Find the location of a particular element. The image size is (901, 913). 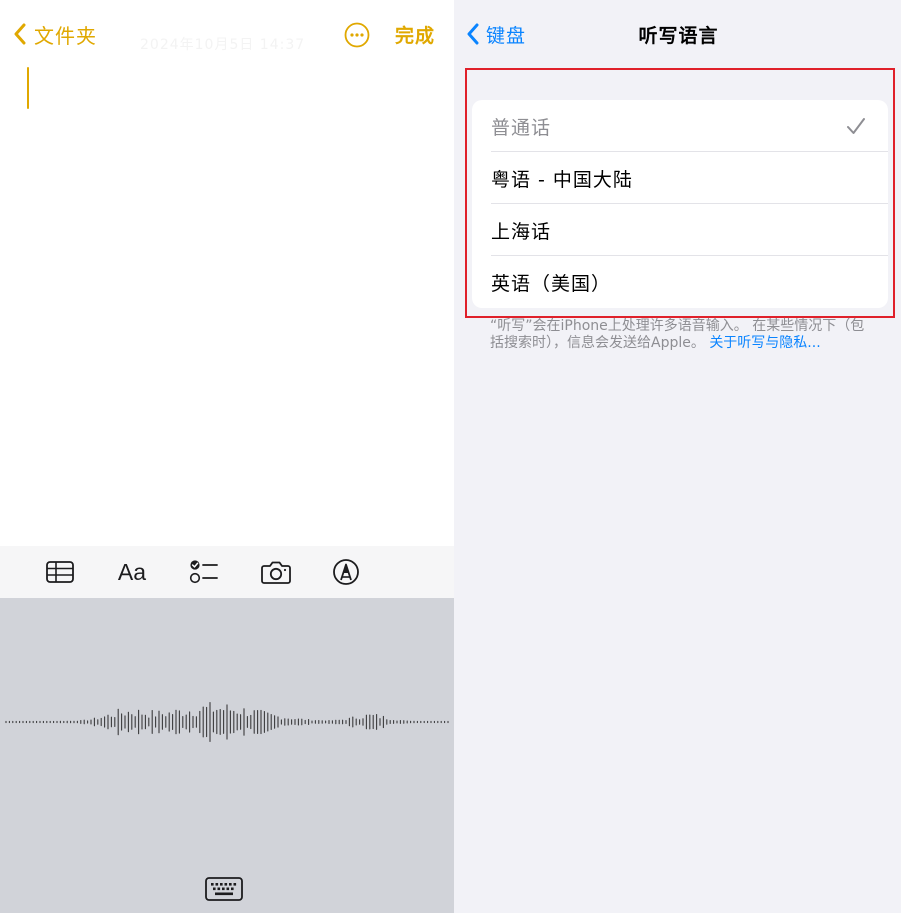

ellipsis-circle-icon is located at coordinates (357, 35).